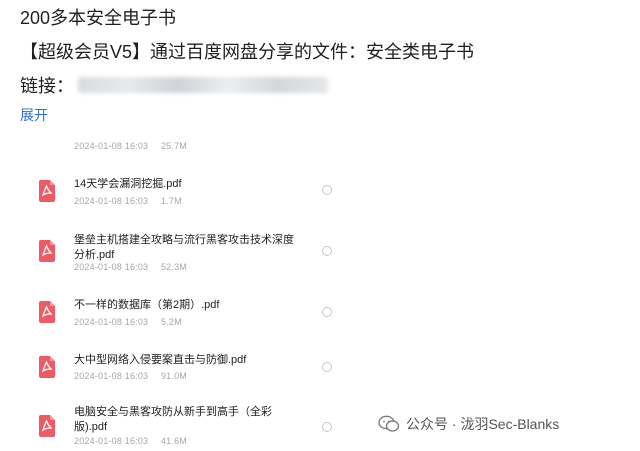 This screenshot has width=640, height=451. Describe the element at coordinates (128, 184) in the screenshot. I see `file-name: 14天学会漏洞挖掘.pdf` at that location.